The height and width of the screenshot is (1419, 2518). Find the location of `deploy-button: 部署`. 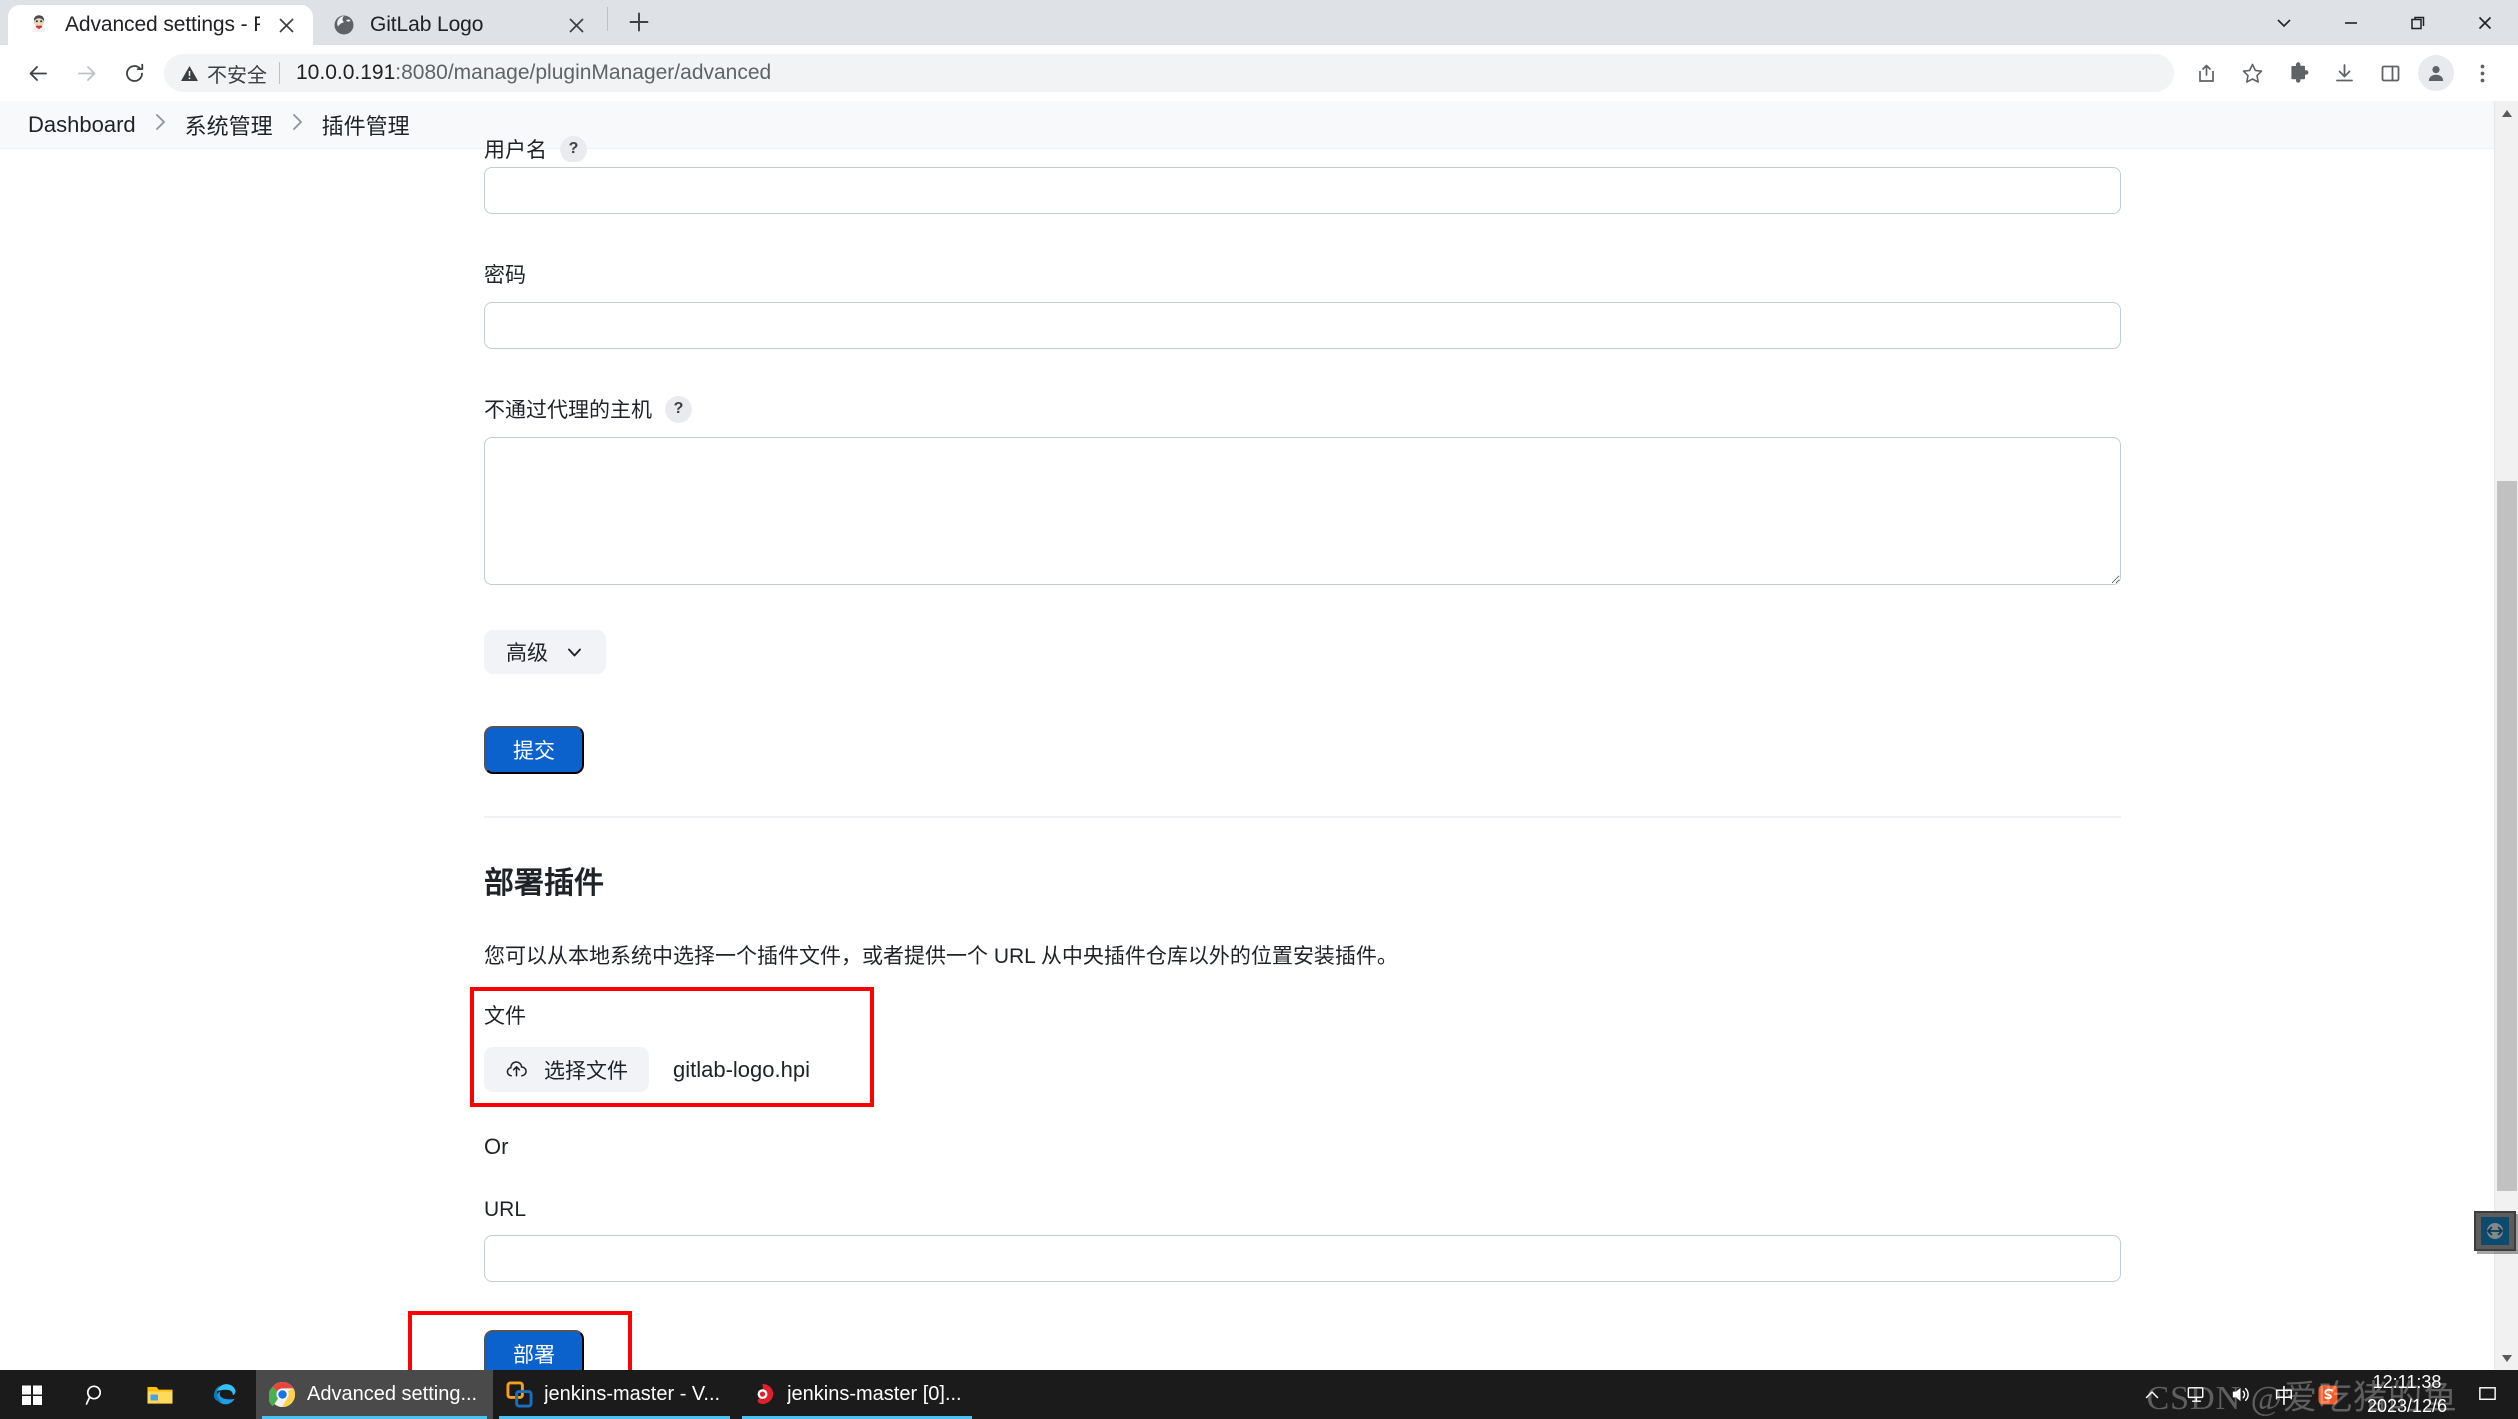

deploy-button: 部署 is located at coordinates (534, 1350).